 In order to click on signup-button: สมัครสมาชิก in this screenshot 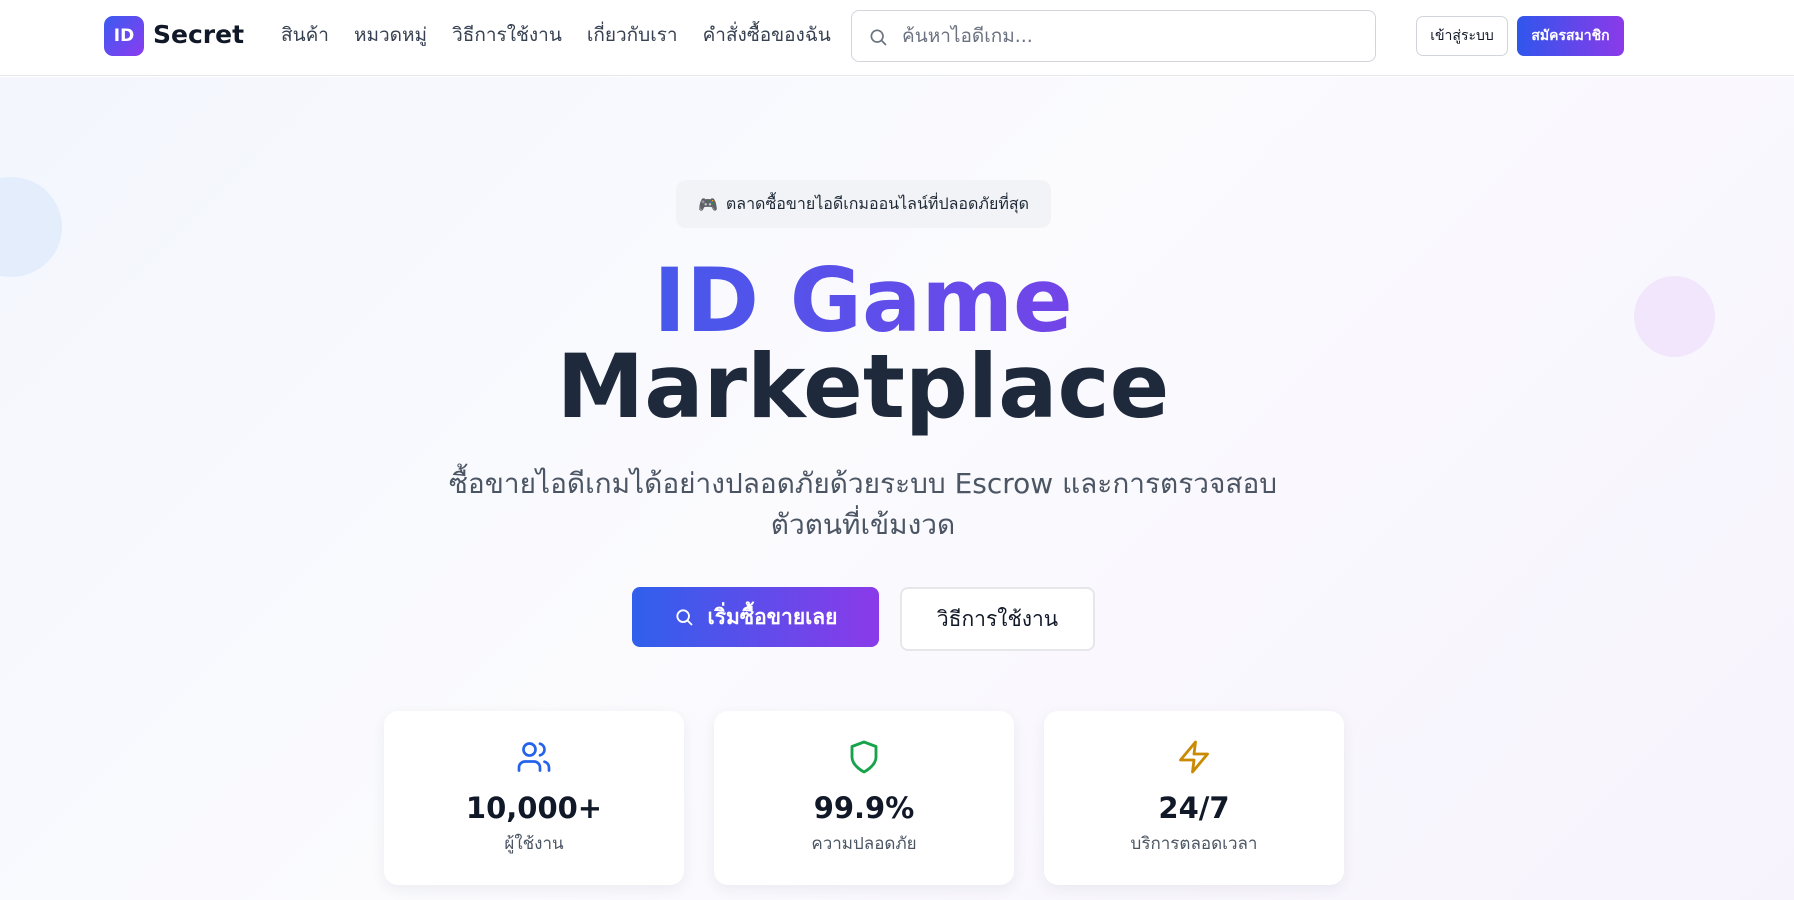, I will do `click(1570, 36)`.